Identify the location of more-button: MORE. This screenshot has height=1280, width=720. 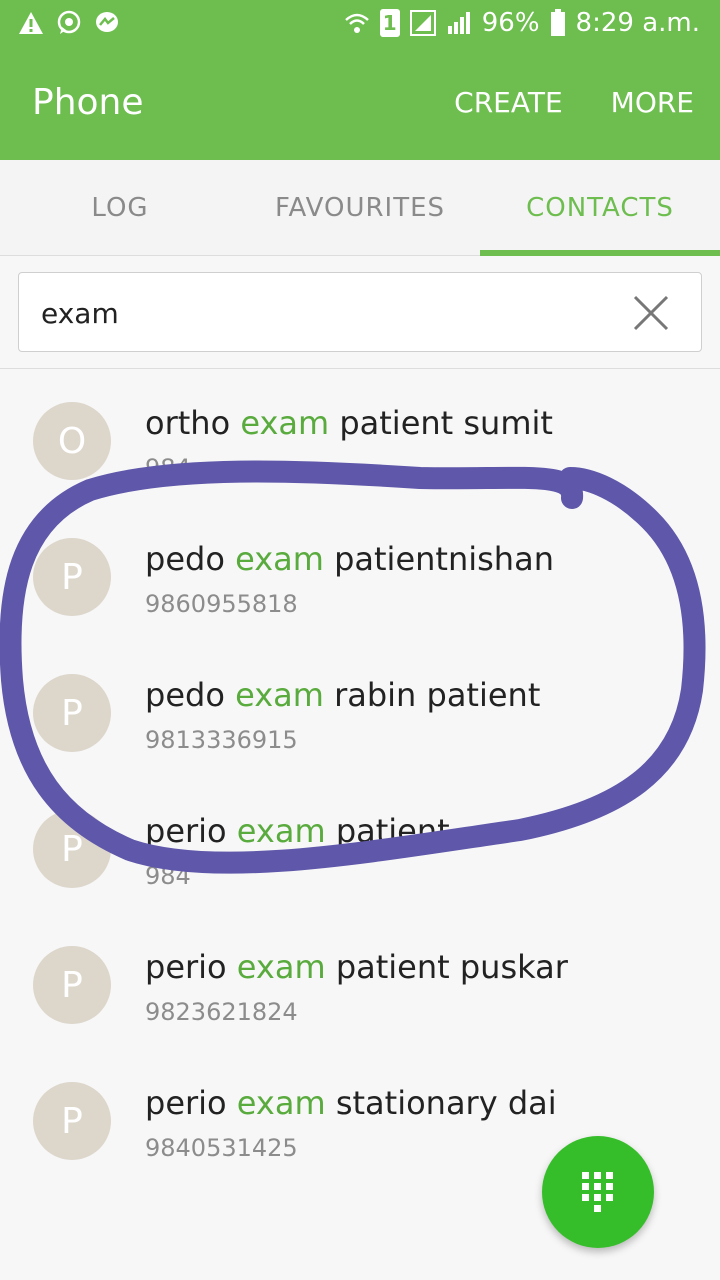
(652, 102).